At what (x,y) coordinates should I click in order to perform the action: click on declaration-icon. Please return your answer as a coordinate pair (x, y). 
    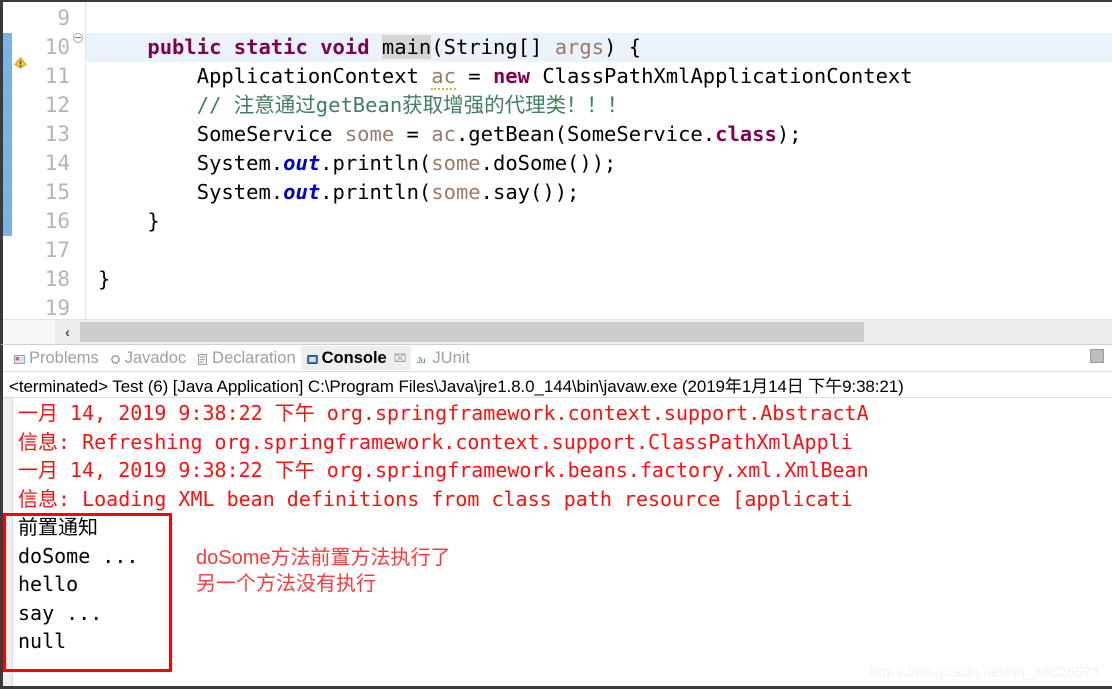
    Looking at the image, I should click on (202, 358).